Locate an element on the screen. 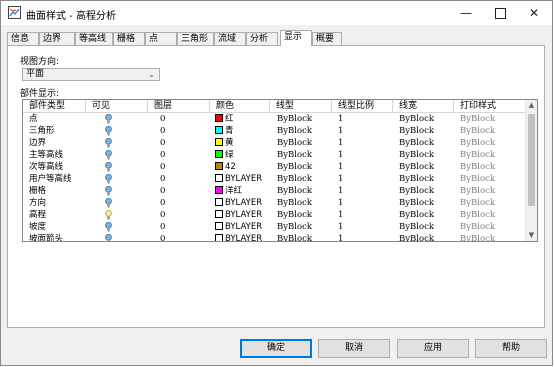  view-direction-select: 平面 ⌄ is located at coordinates (91, 74).